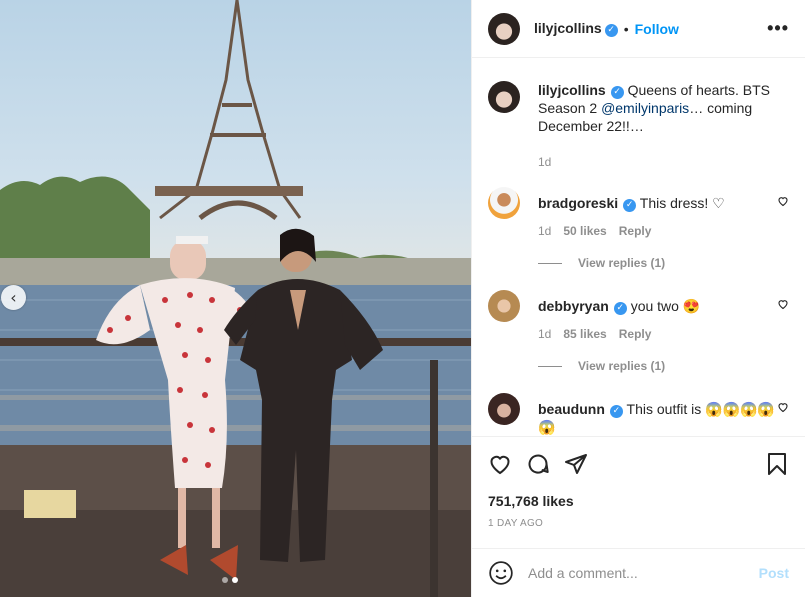  What do you see at coordinates (643, 573) in the screenshot?
I see `comment-input` at bounding box center [643, 573].